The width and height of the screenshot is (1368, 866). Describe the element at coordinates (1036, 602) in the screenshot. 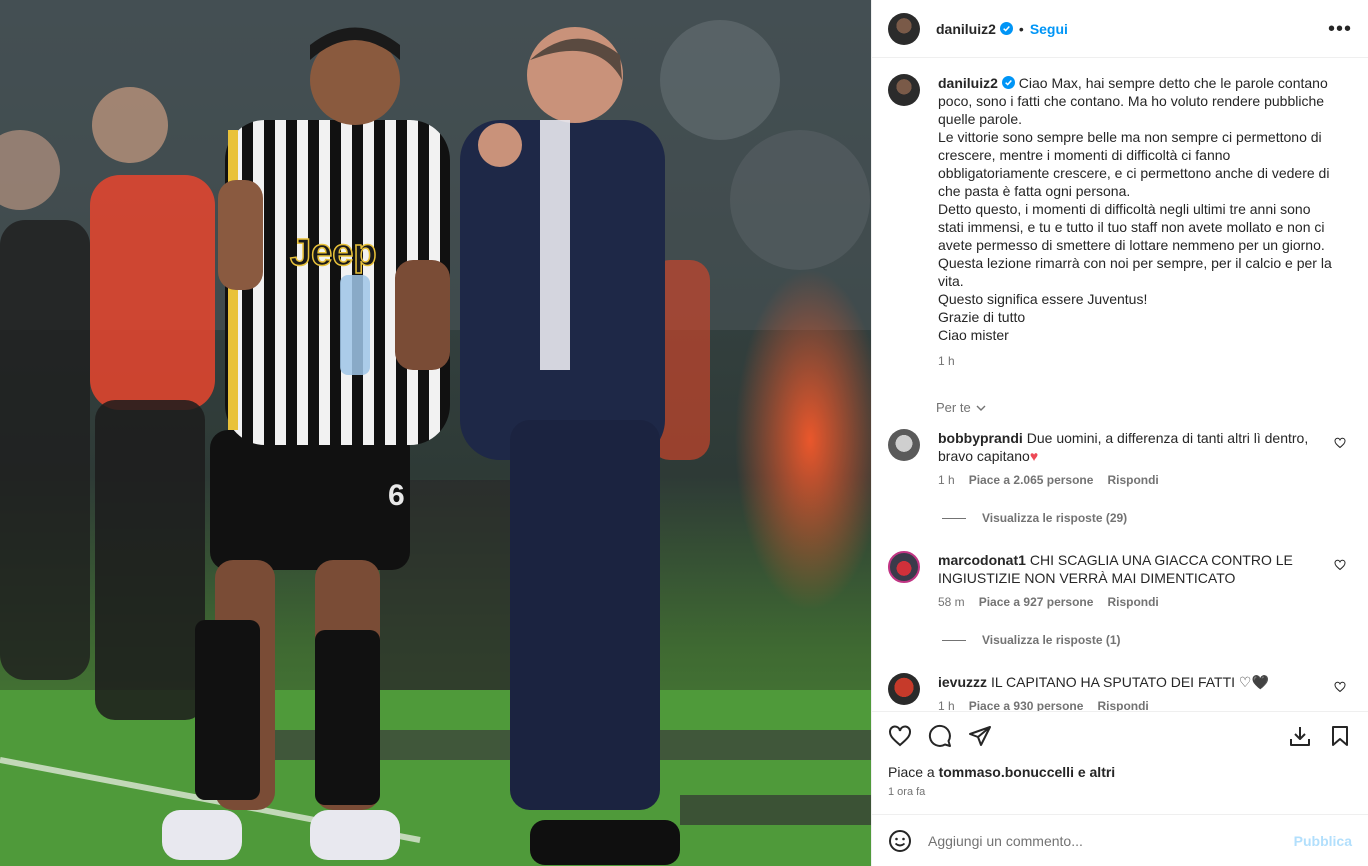

I see `comment-likes: Piace a 927 persone` at that location.